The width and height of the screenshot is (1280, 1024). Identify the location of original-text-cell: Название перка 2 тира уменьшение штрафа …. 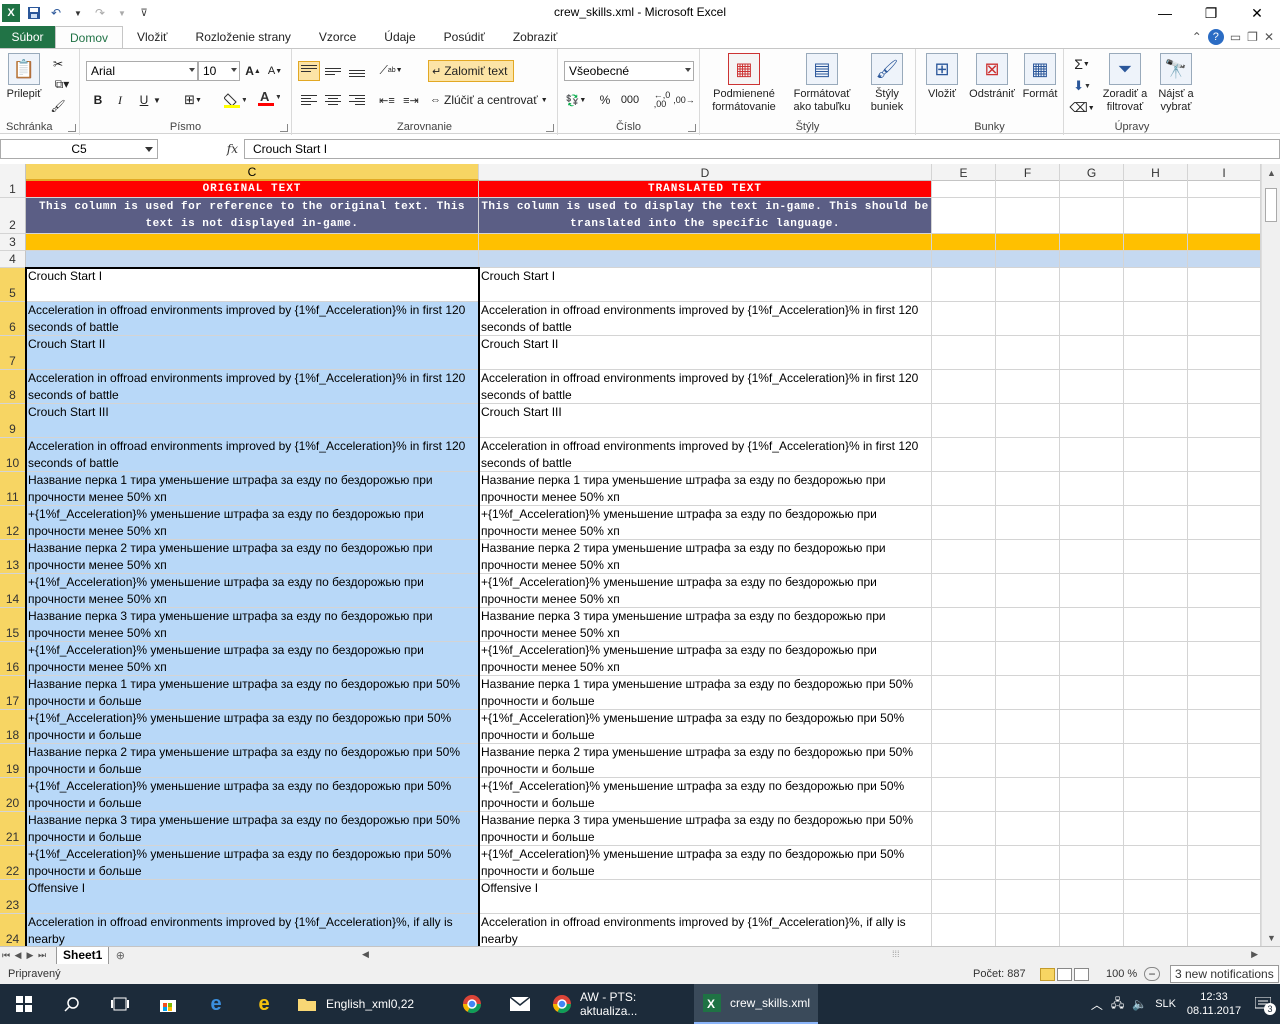
(252, 557).